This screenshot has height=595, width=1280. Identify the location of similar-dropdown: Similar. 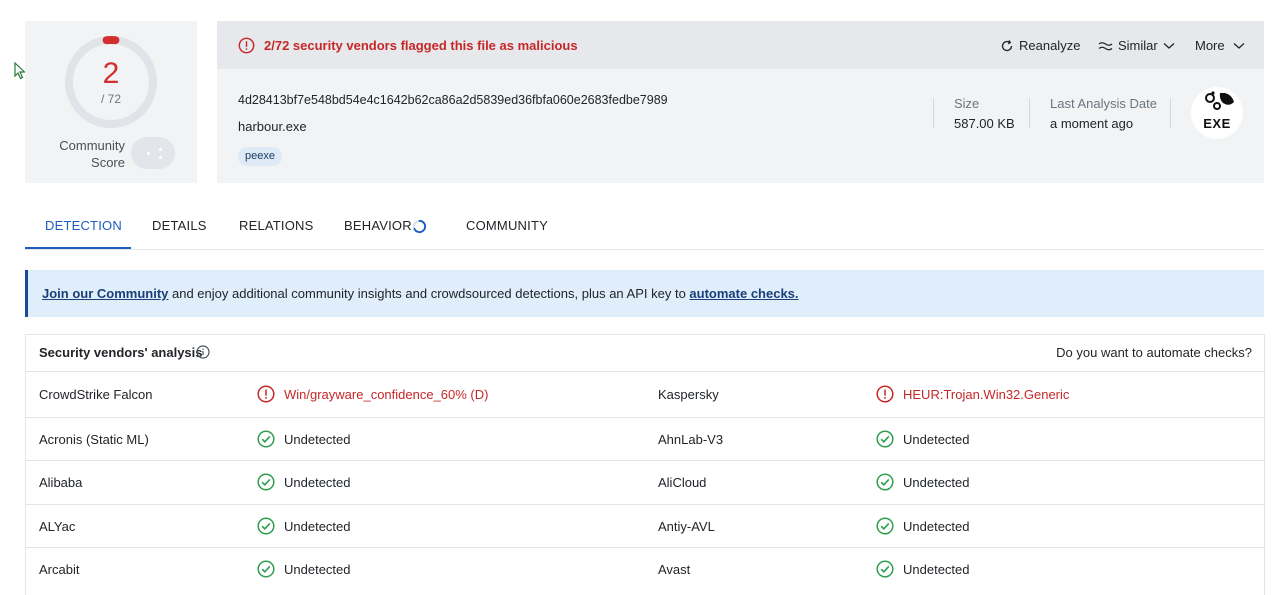
(1136, 45).